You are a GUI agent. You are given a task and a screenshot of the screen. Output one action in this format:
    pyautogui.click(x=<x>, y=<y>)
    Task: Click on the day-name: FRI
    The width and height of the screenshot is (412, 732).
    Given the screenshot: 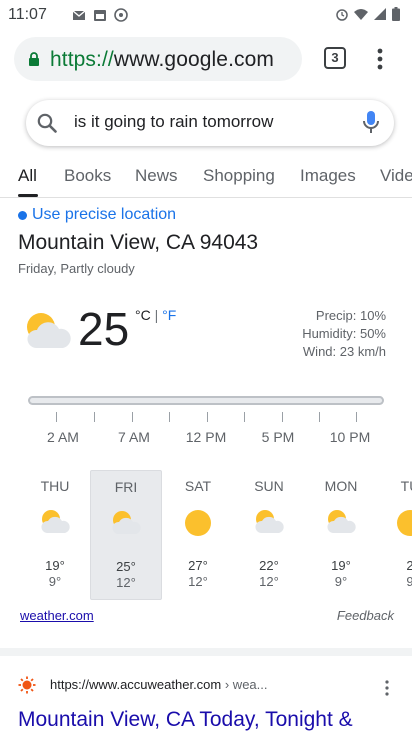 What is the action you would take?
    pyautogui.click(x=126, y=487)
    